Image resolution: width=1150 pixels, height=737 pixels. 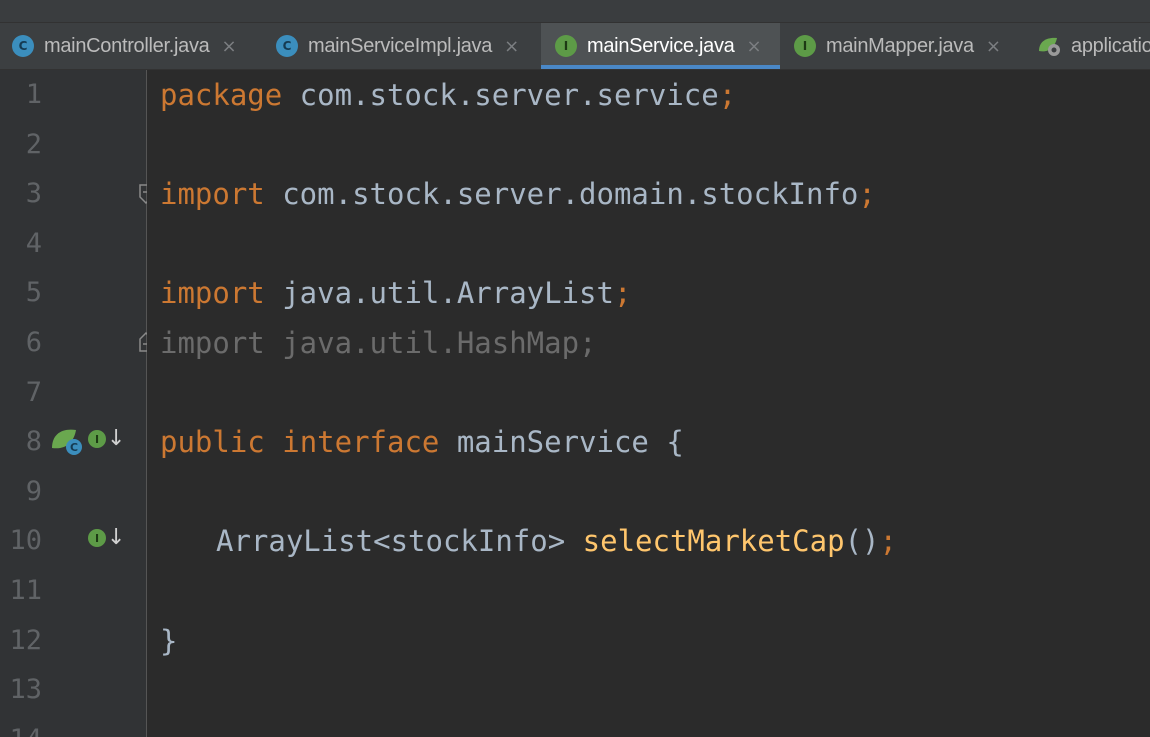 What do you see at coordinates (25, 590) in the screenshot?
I see `line-number: 11` at bounding box center [25, 590].